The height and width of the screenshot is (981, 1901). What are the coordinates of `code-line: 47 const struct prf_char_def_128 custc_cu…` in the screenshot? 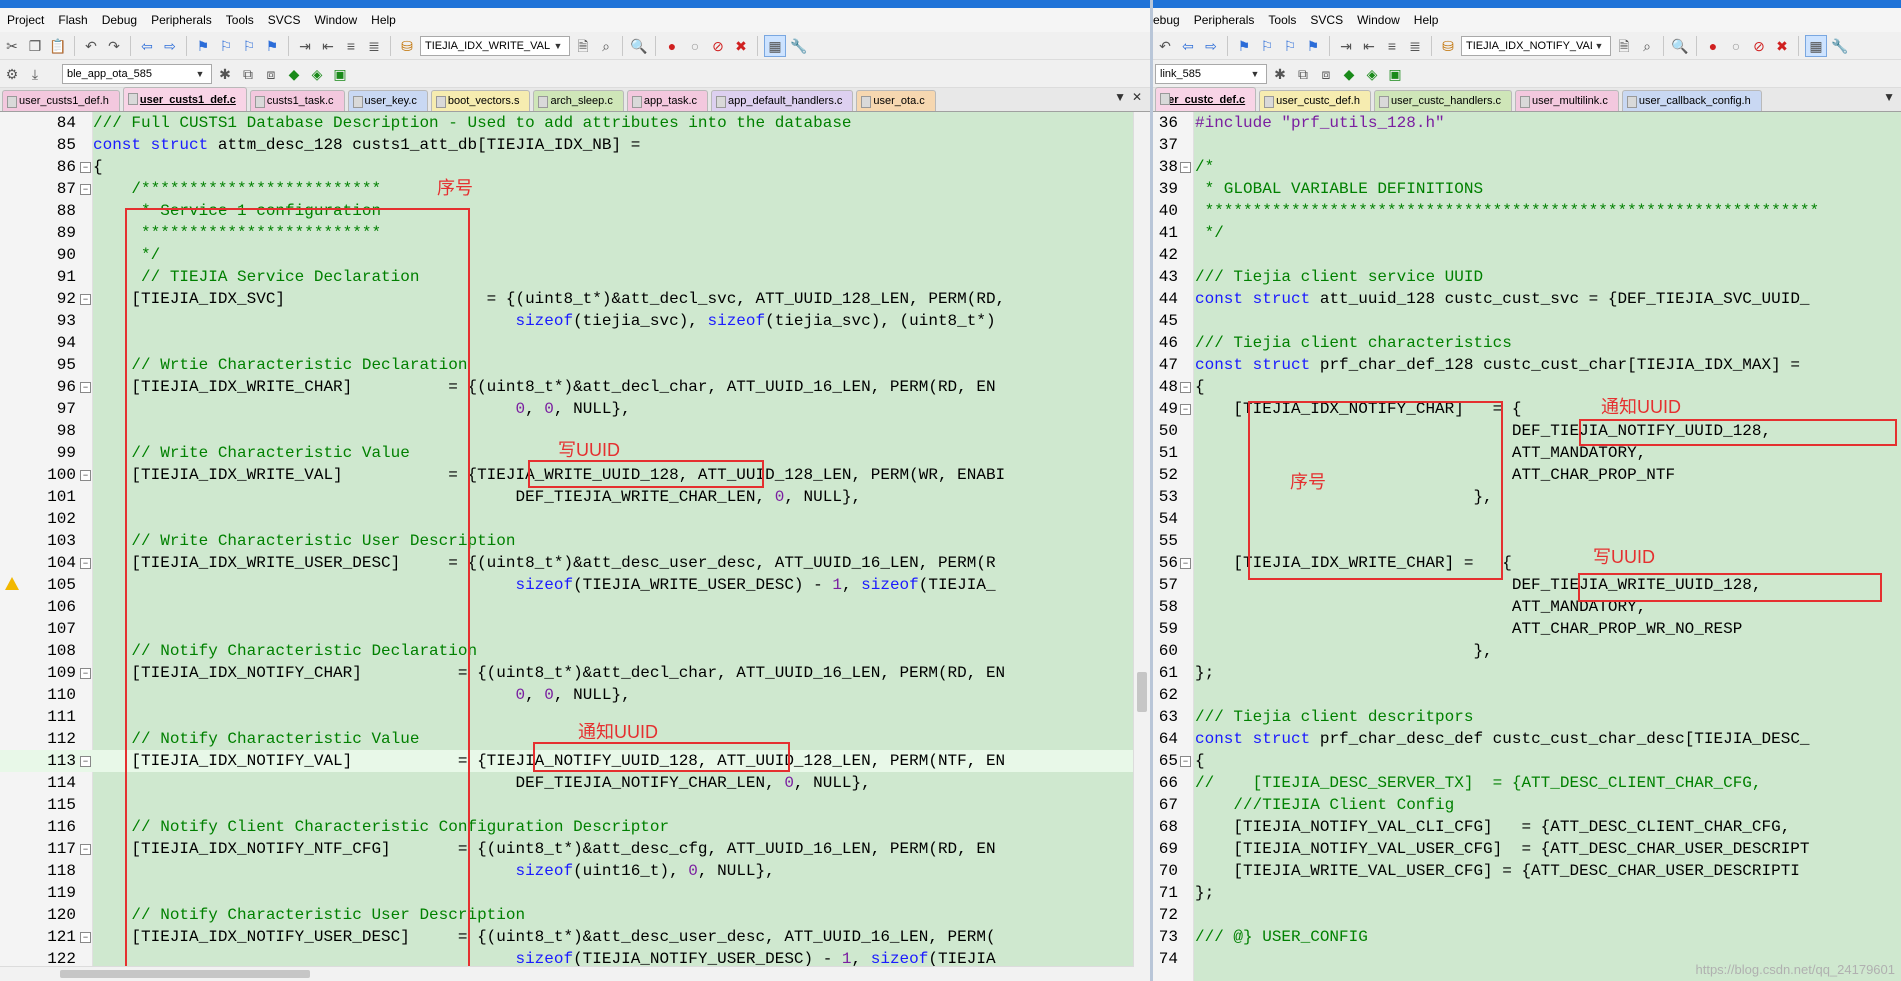 It's located at (1527, 365).